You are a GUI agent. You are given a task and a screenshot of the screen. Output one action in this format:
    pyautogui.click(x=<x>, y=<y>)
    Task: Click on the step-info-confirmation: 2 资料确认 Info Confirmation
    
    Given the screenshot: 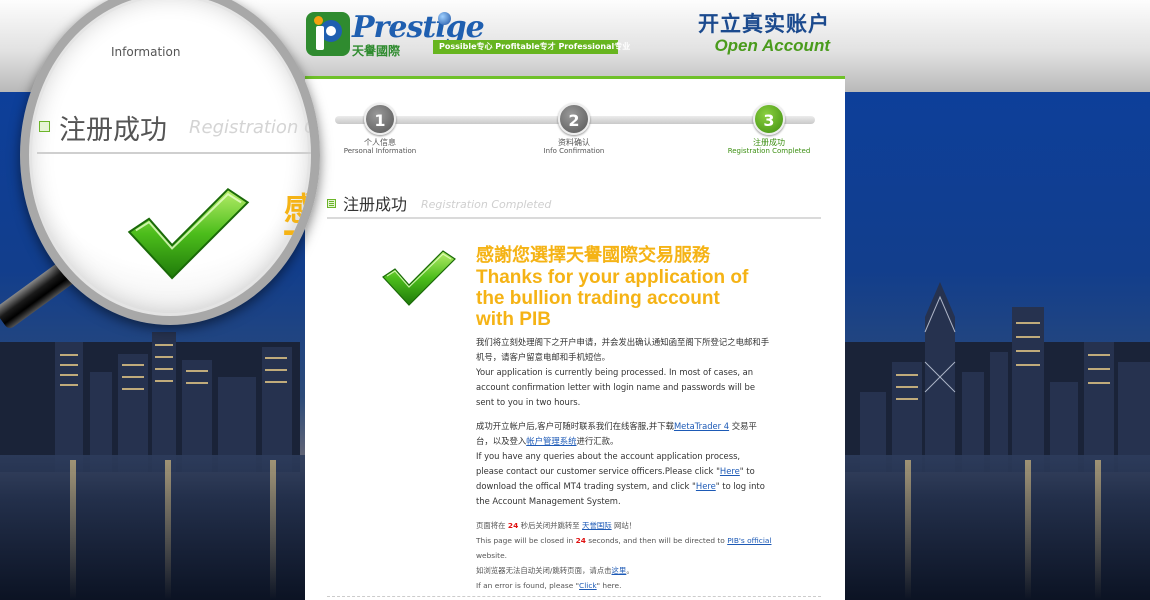 What is the action you would take?
    pyautogui.click(x=574, y=129)
    